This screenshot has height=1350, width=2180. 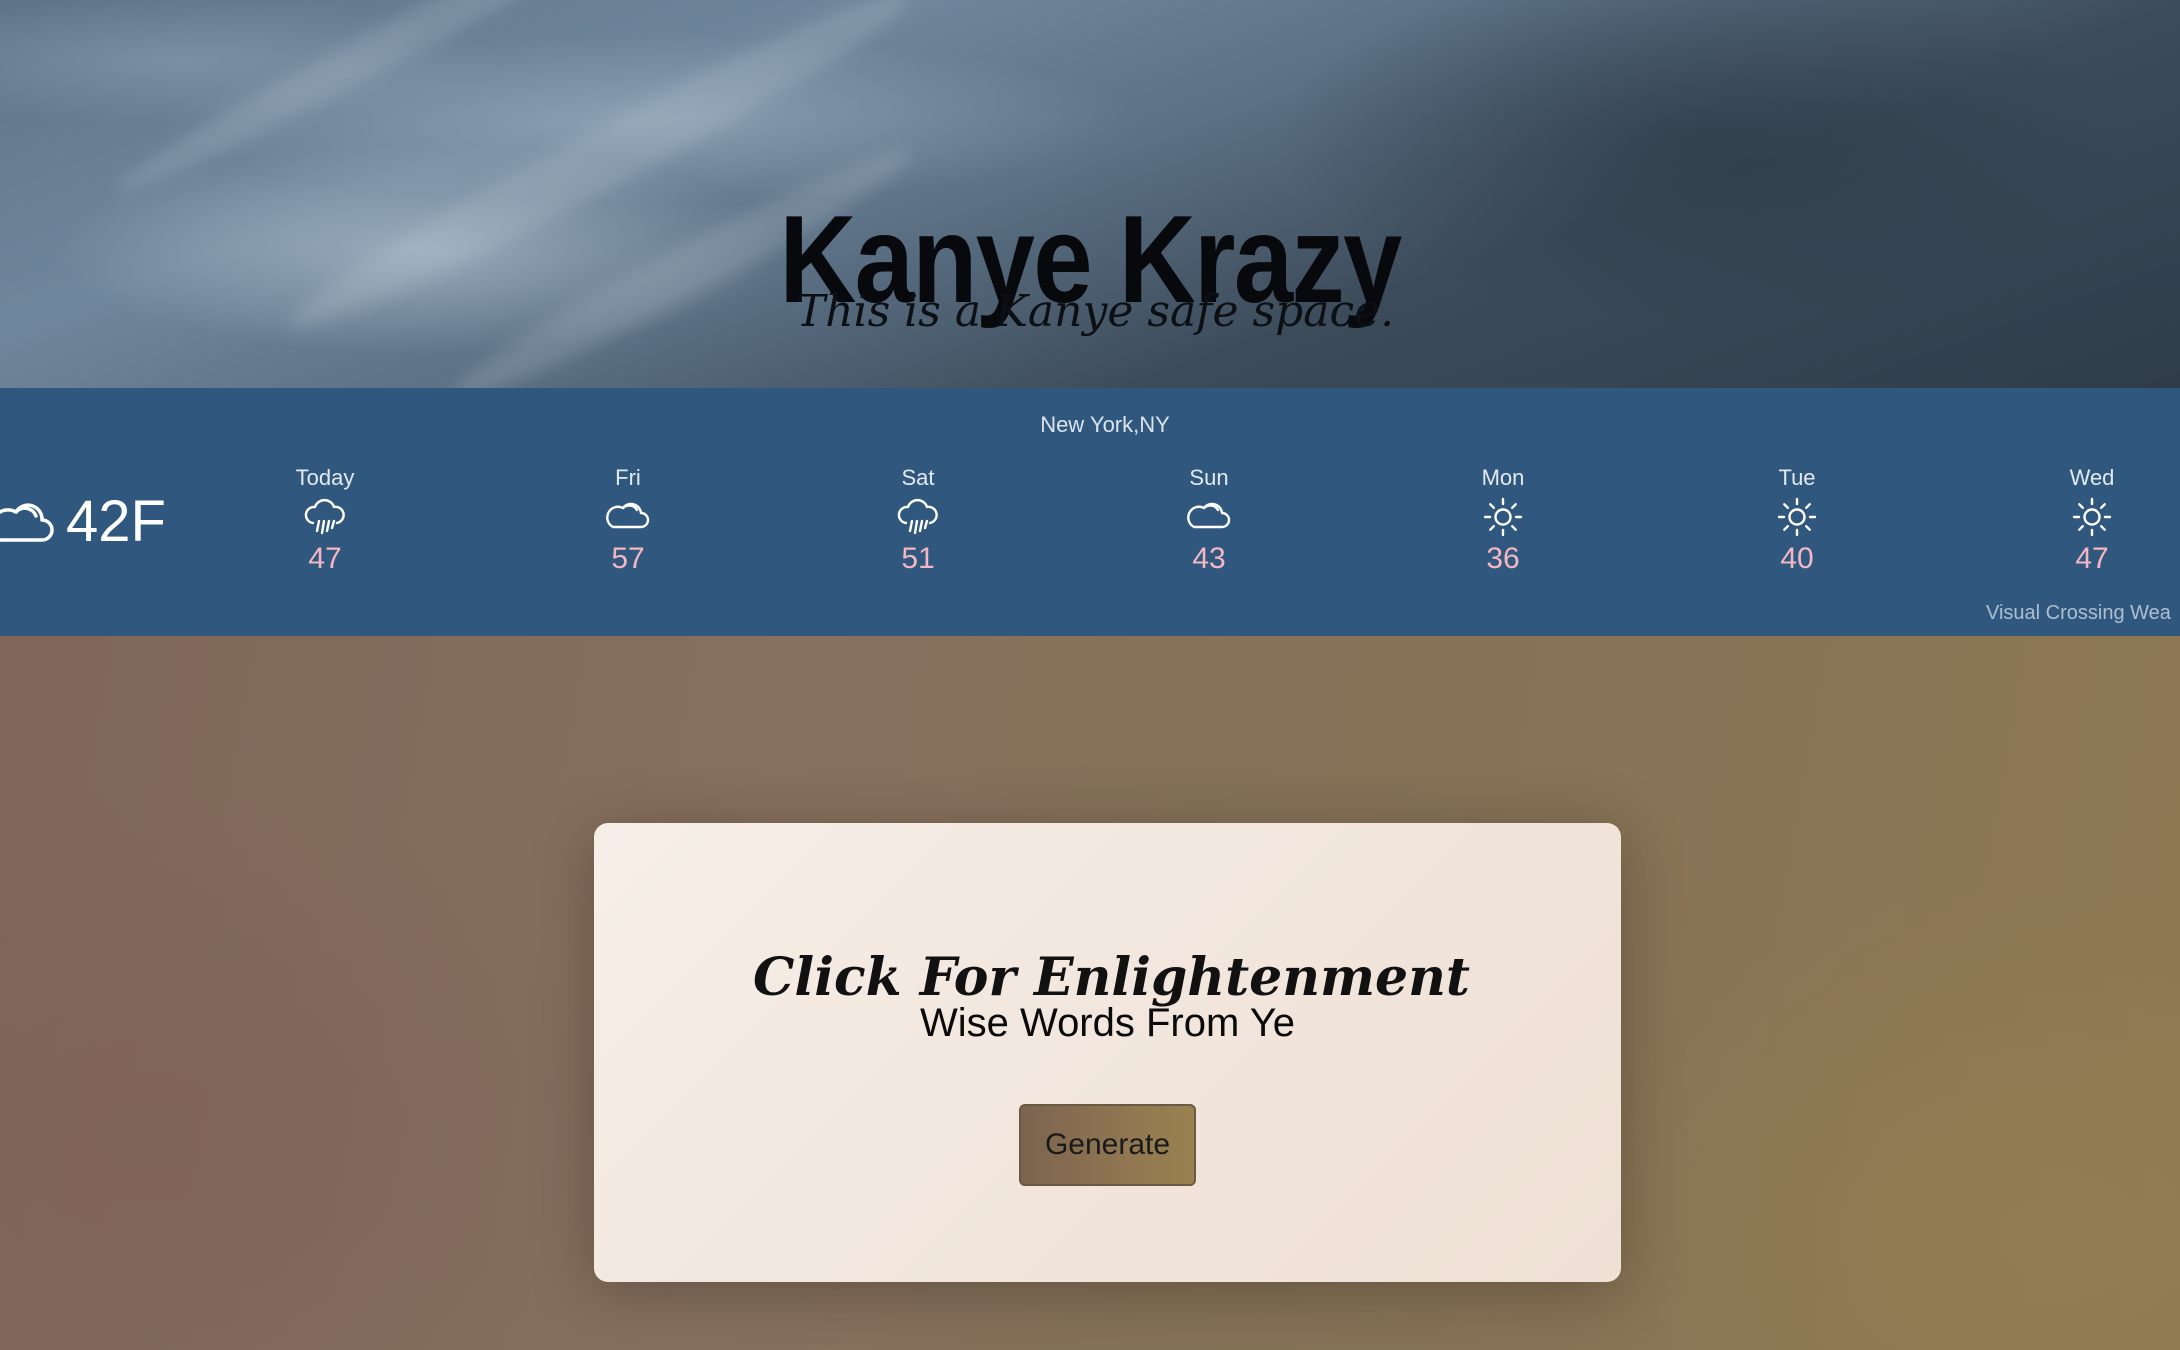 I want to click on forecast-day: Sat 51, so click(x=918, y=520).